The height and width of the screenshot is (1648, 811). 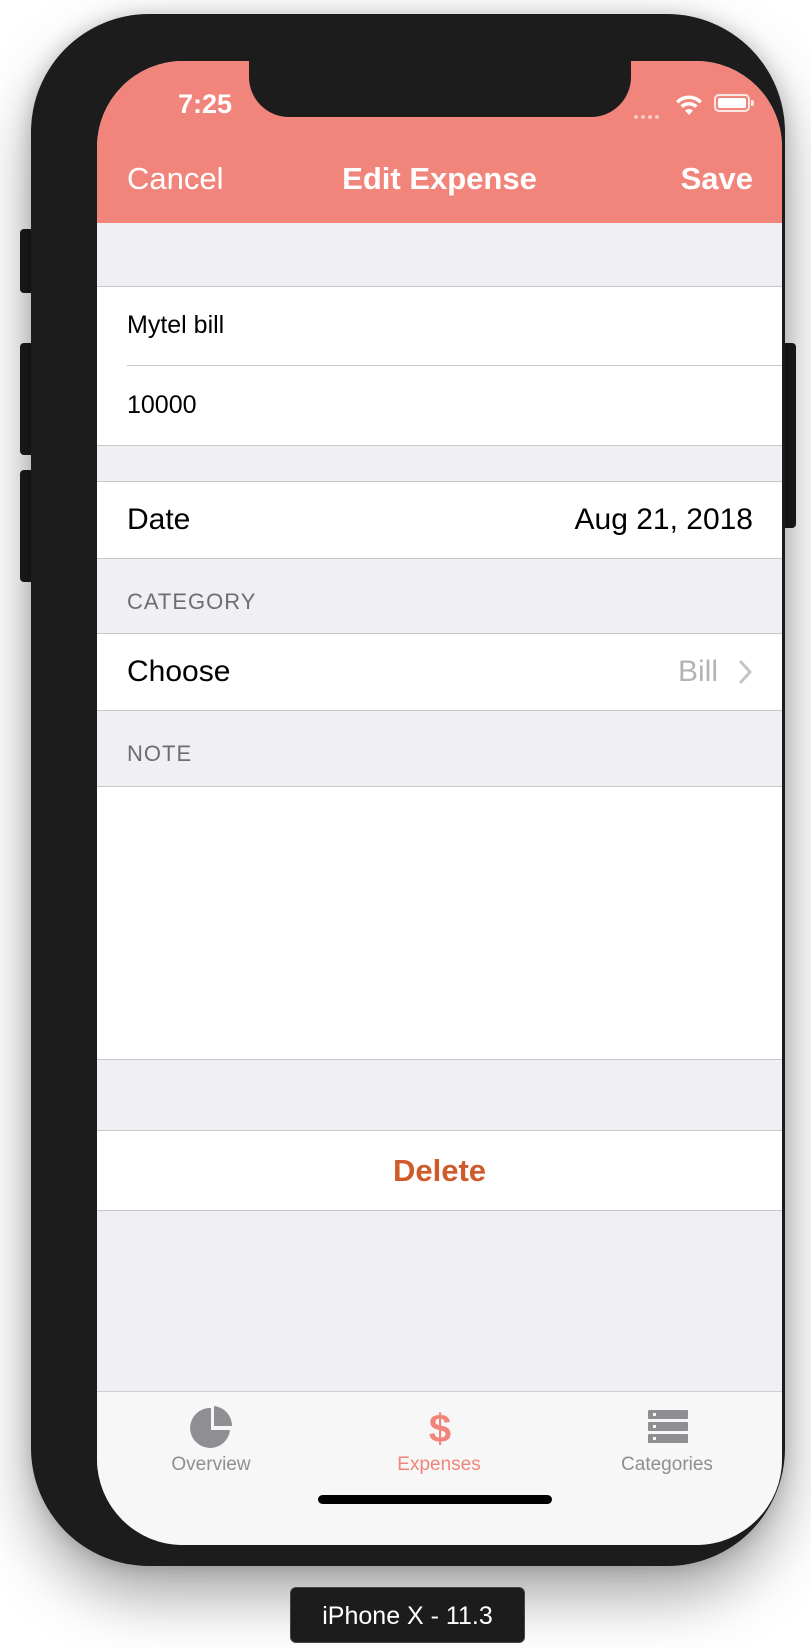 What do you see at coordinates (160, 753) in the screenshot?
I see `note-section-header: NOTE` at bounding box center [160, 753].